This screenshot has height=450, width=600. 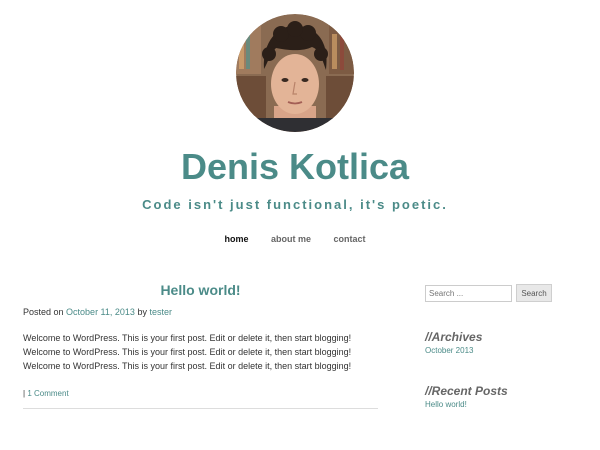 I want to click on main-nav: home about me contact, so click(x=295, y=239).